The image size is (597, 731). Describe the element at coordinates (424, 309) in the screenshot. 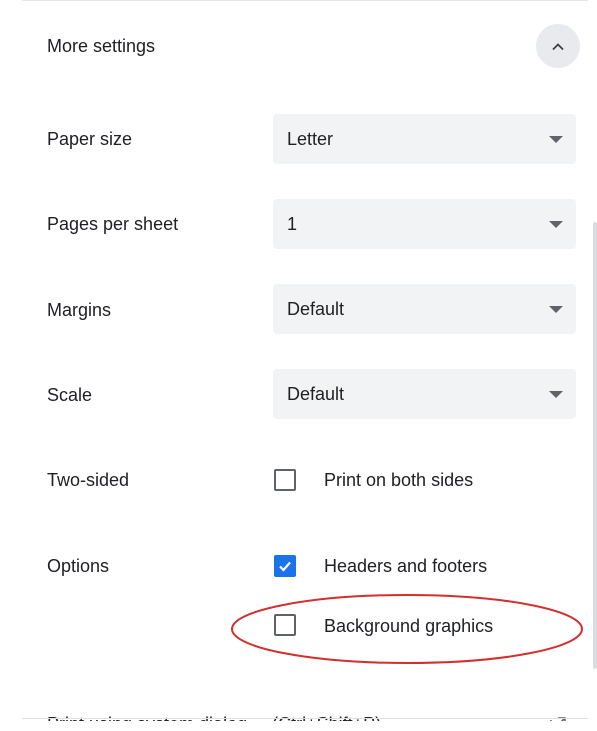

I see `margins-select: Default` at that location.